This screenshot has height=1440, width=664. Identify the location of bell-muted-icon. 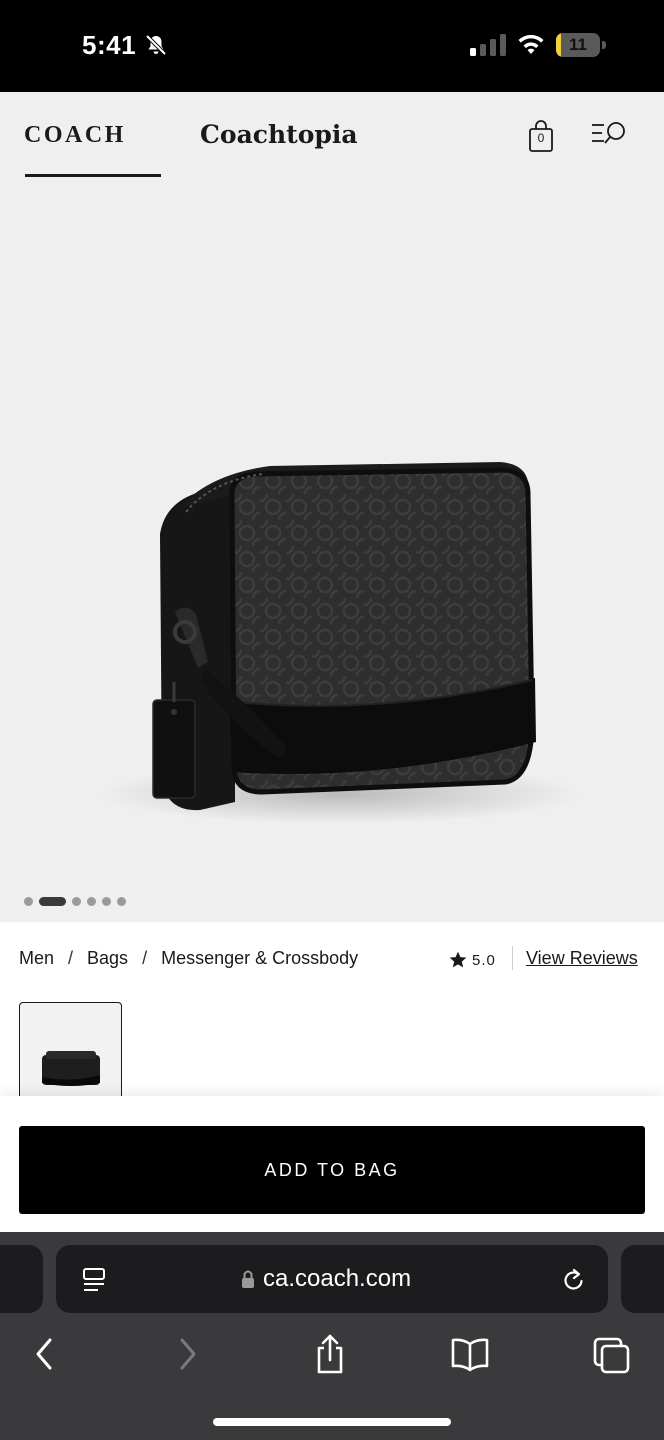
(156, 45).